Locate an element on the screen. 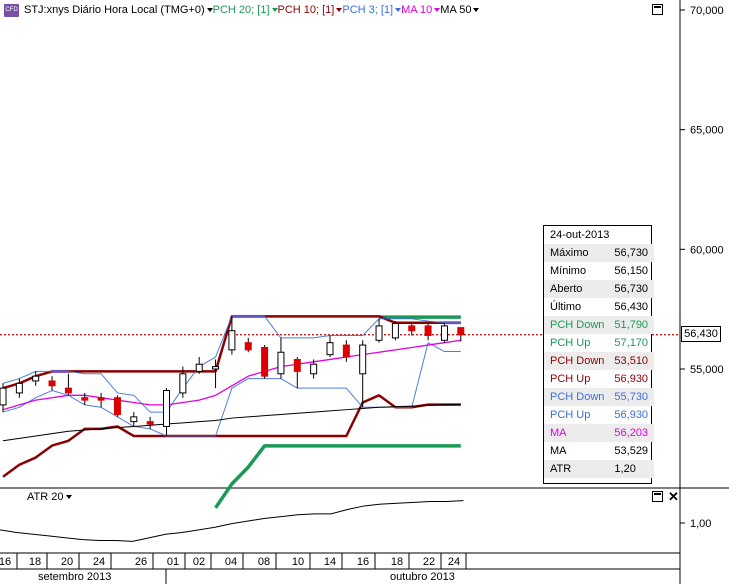 The height and width of the screenshot is (584, 729). x-tick-label: 10 is located at coordinates (298, 562).